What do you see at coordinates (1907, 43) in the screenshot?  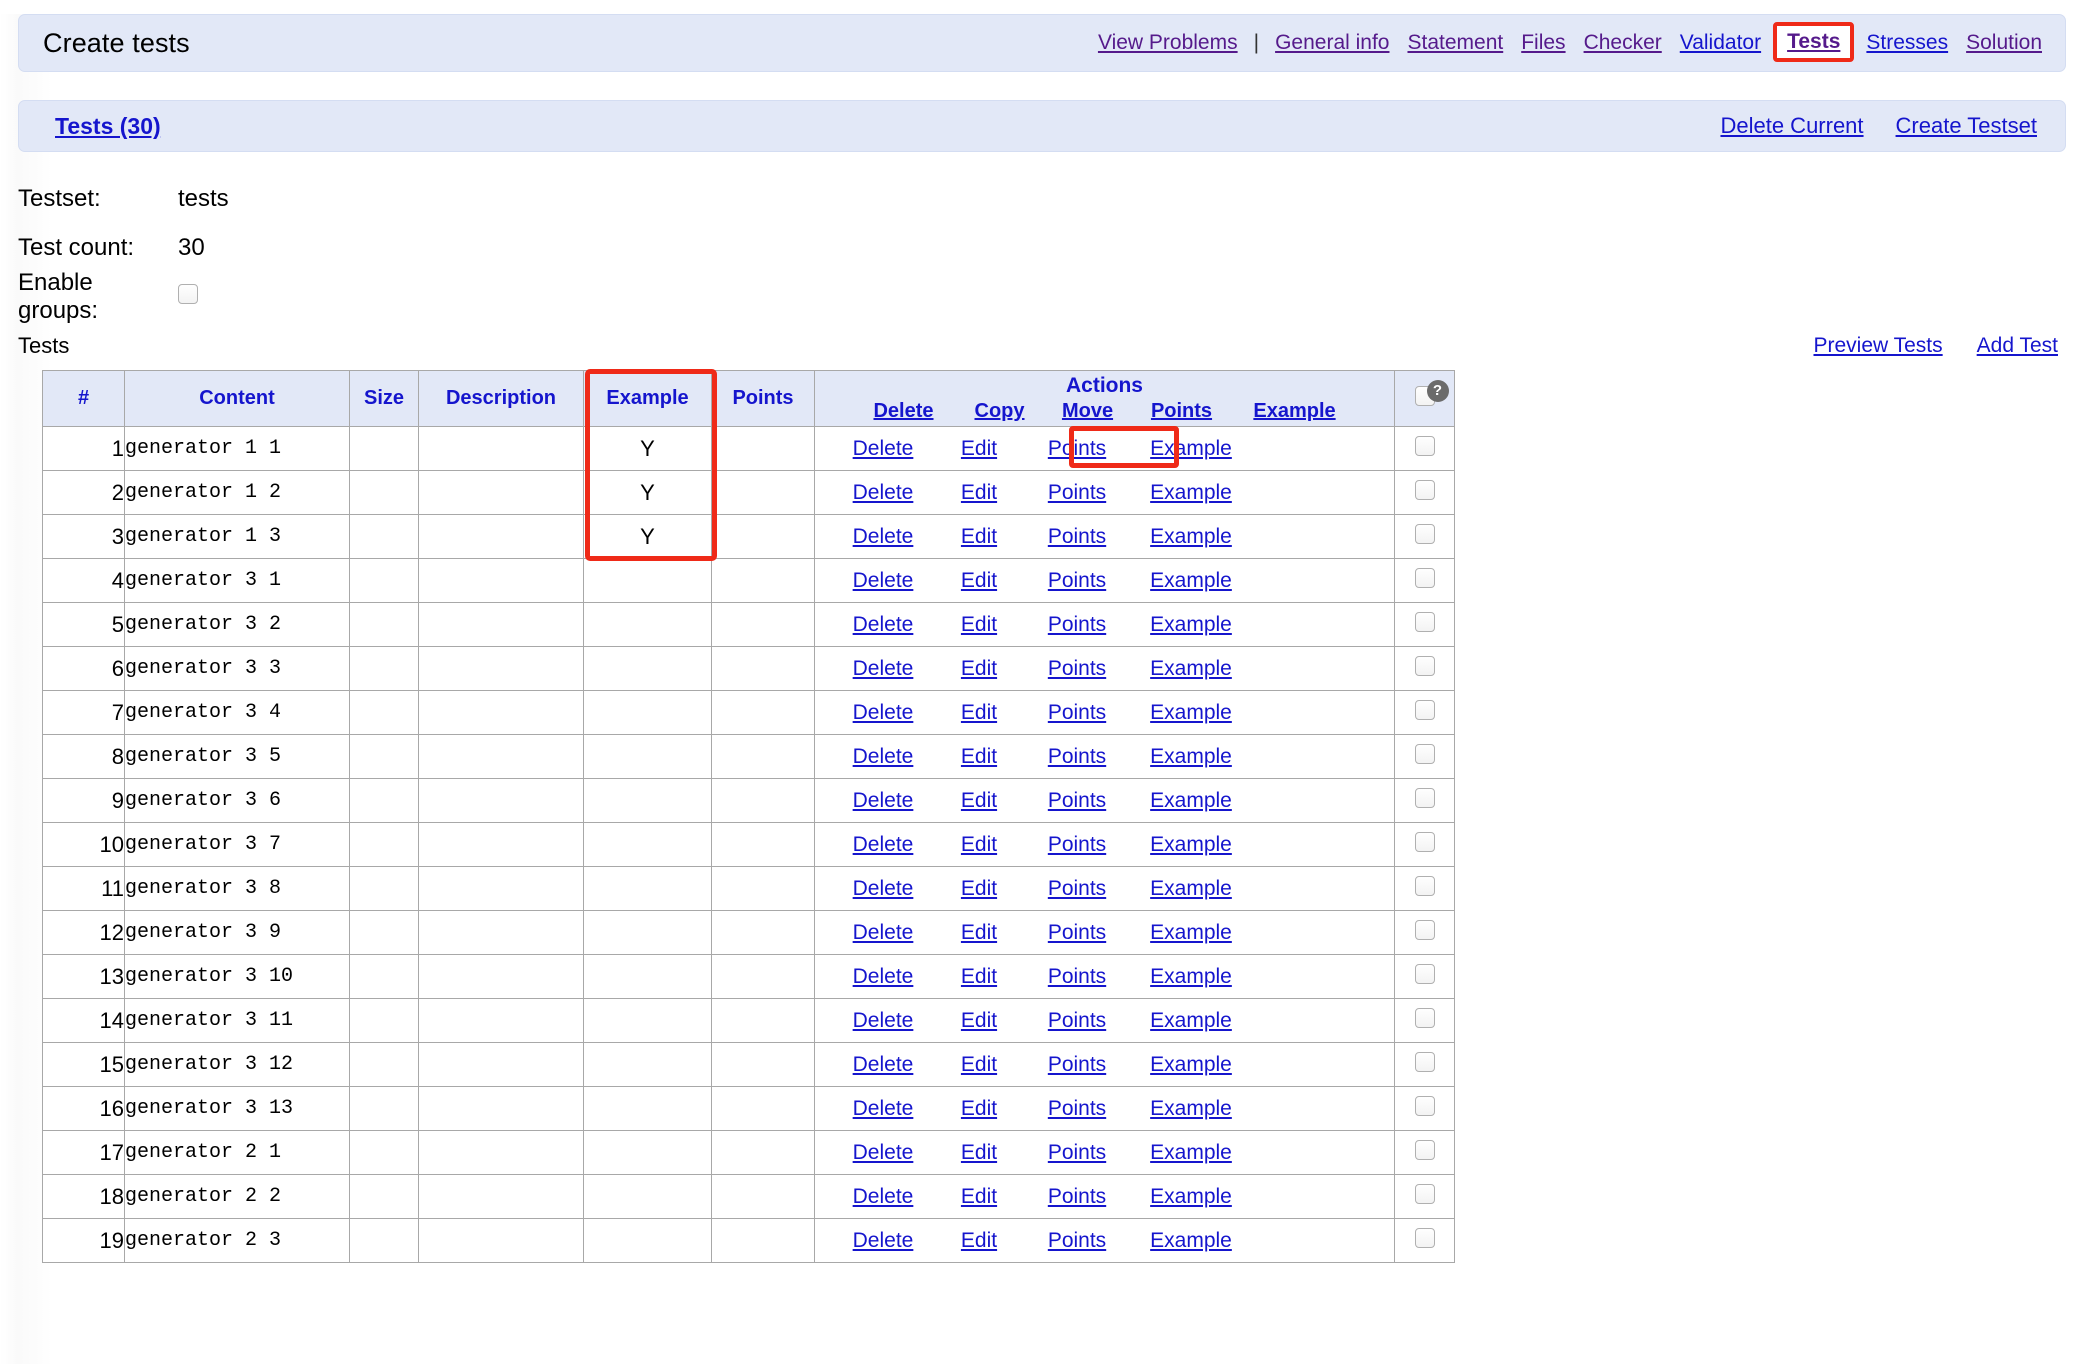 I see `nav-link-stresses: Stresses` at bounding box center [1907, 43].